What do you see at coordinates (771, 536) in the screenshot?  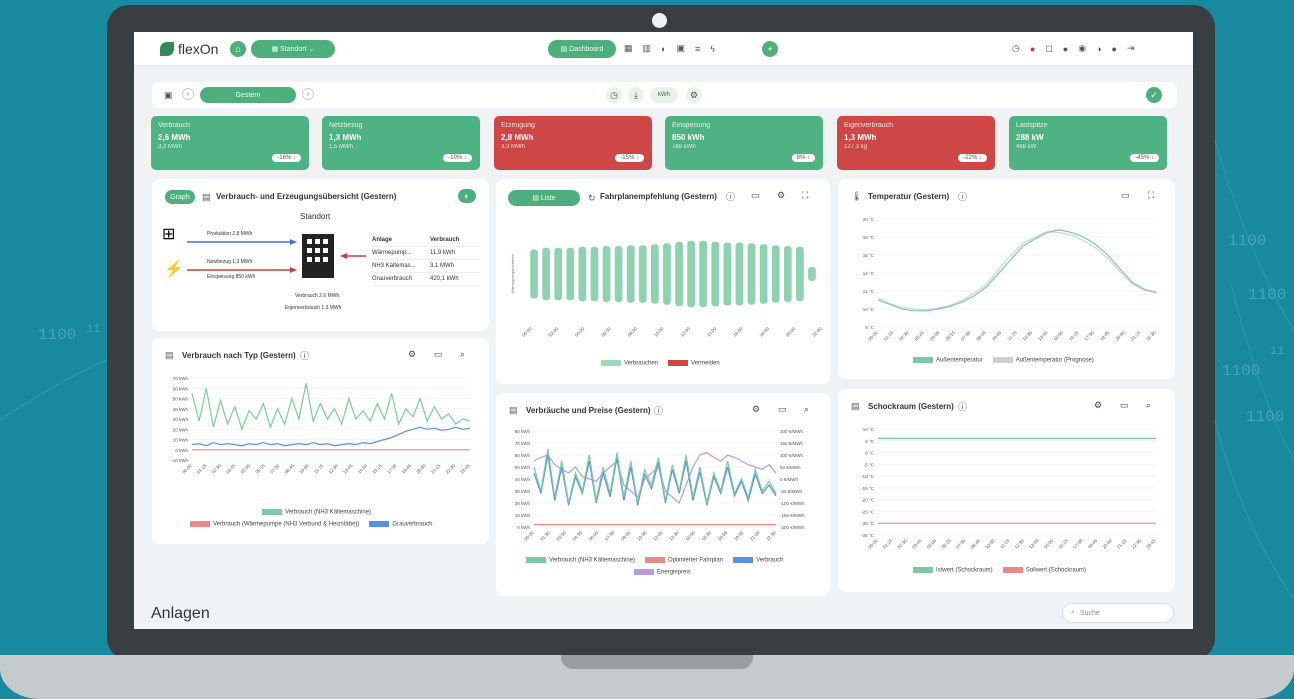 I see `x-tick-label: 22:30` at bounding box center [771, 536].